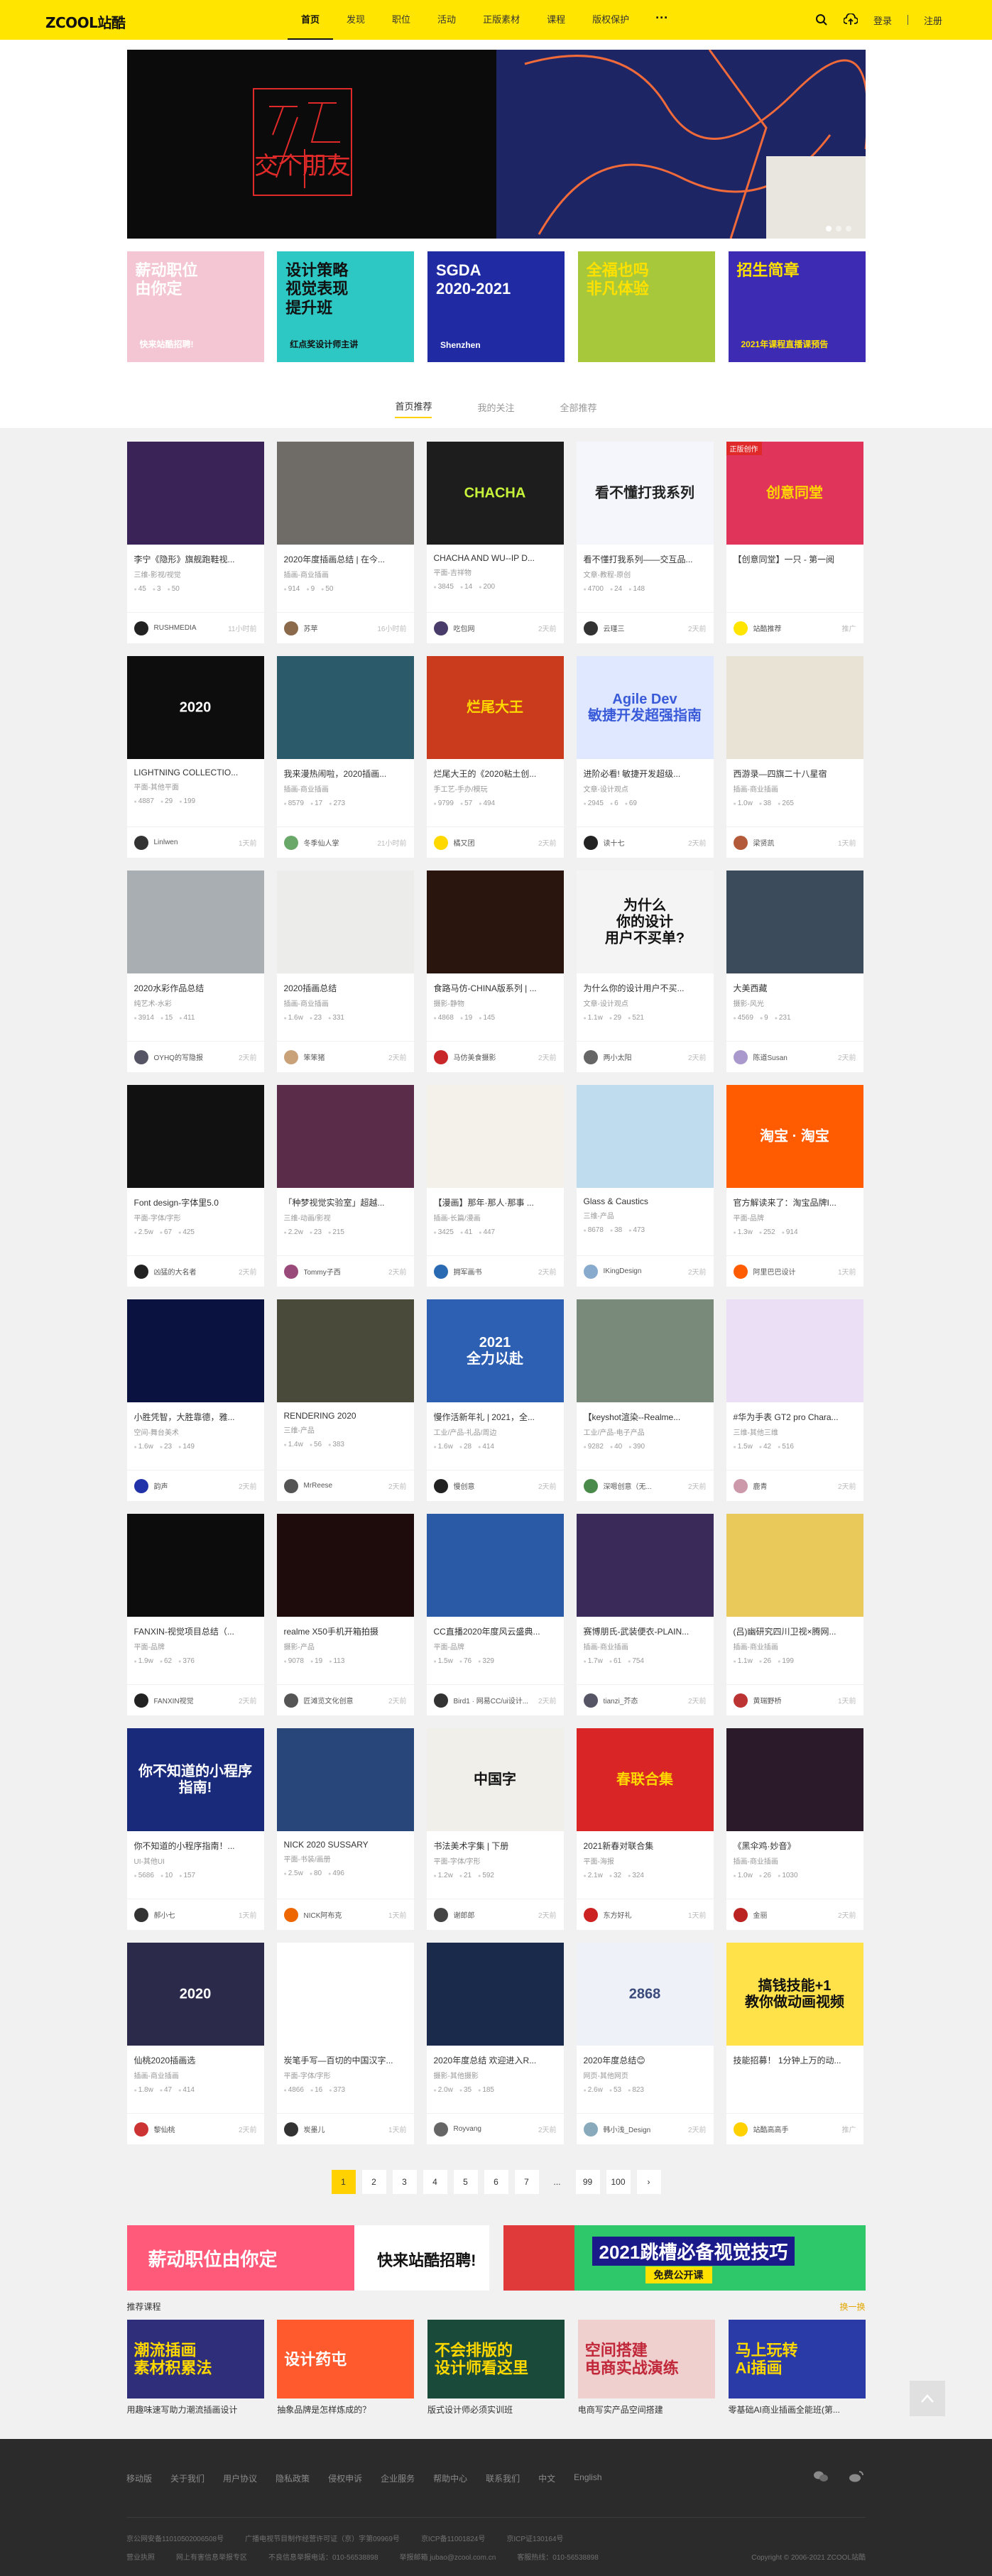 This screenshot has height=2576, width=992. I want to click on author-name: 冬季仙人掌, so click(341, 842).